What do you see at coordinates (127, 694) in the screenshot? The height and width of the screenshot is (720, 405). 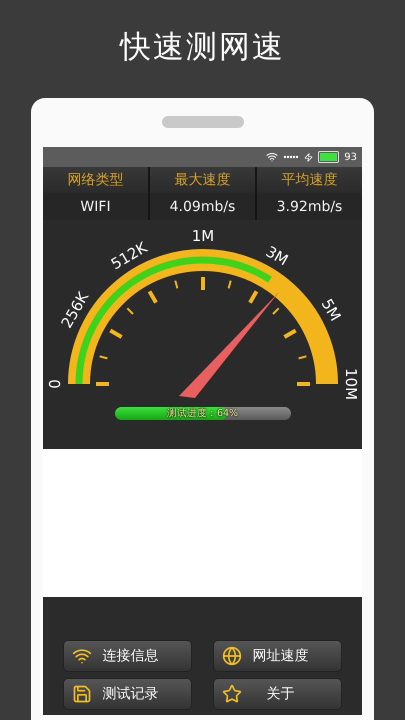 I see `menu-button: 测试记录` at bounding box center [127, 694].